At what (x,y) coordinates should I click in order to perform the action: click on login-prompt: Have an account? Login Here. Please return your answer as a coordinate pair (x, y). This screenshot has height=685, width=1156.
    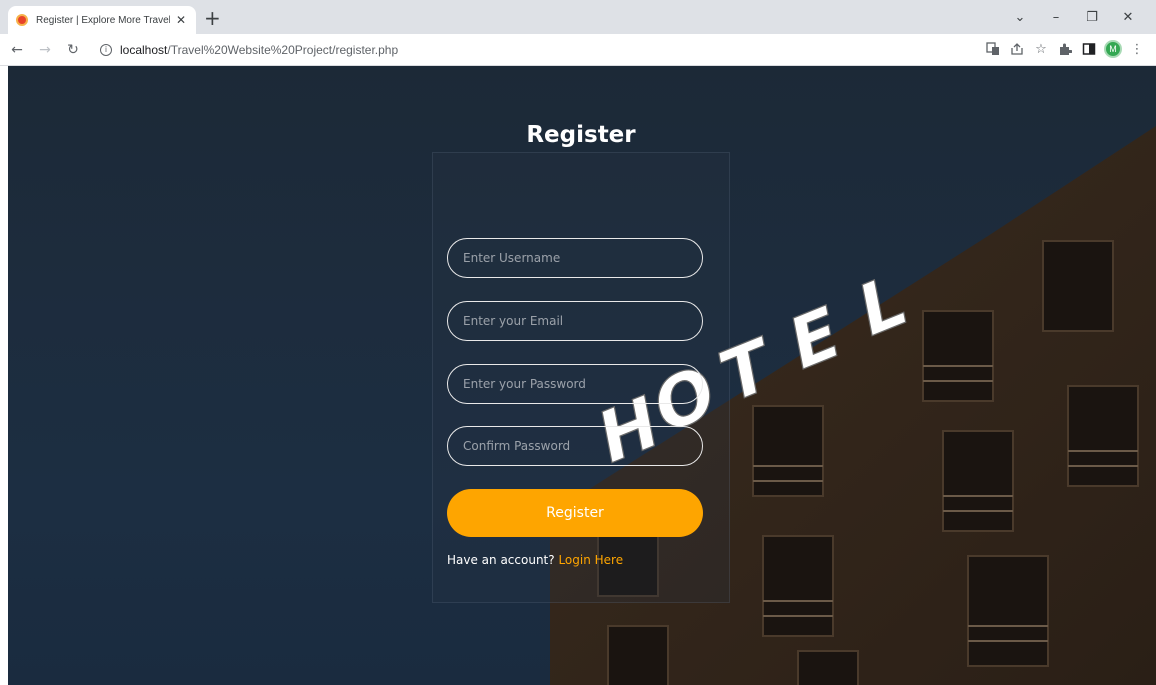
    Looking at the image, I should click on (535, 560).